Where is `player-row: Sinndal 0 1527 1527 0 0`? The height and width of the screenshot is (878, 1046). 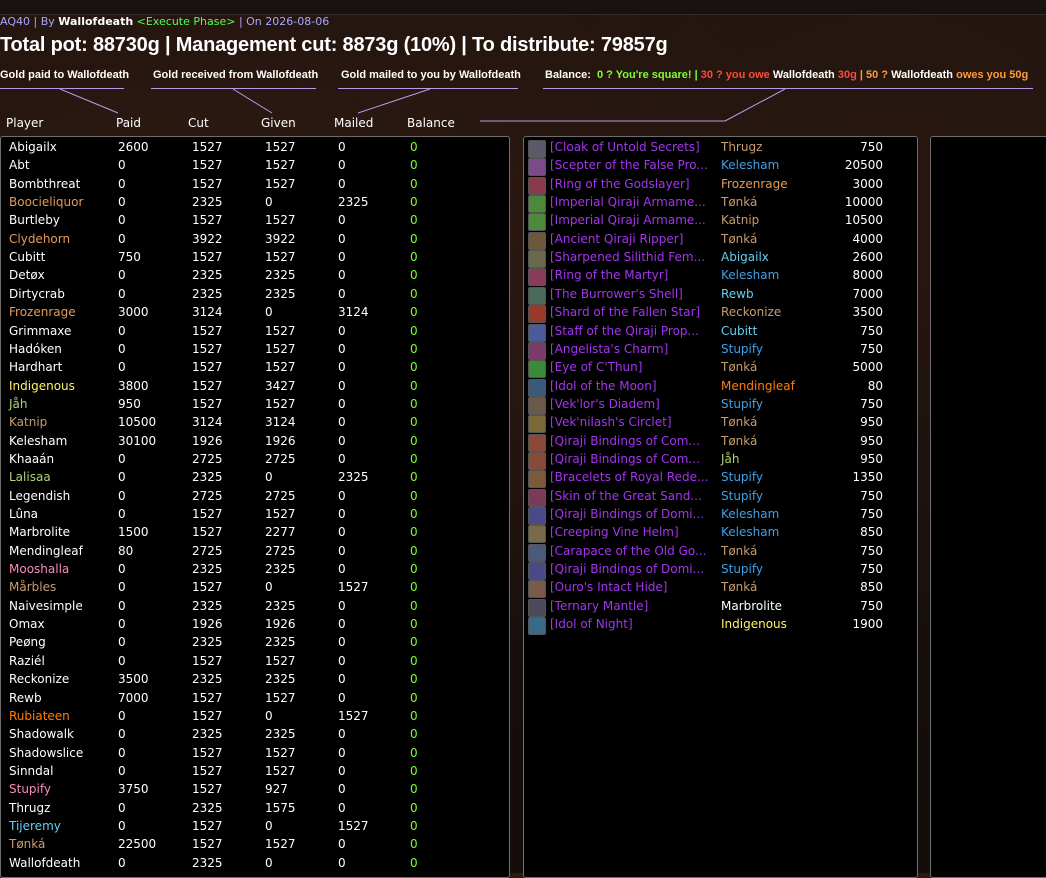
player-row: Sinndal 0 1527 1527 0 0 is located at coordinates (254, 773).